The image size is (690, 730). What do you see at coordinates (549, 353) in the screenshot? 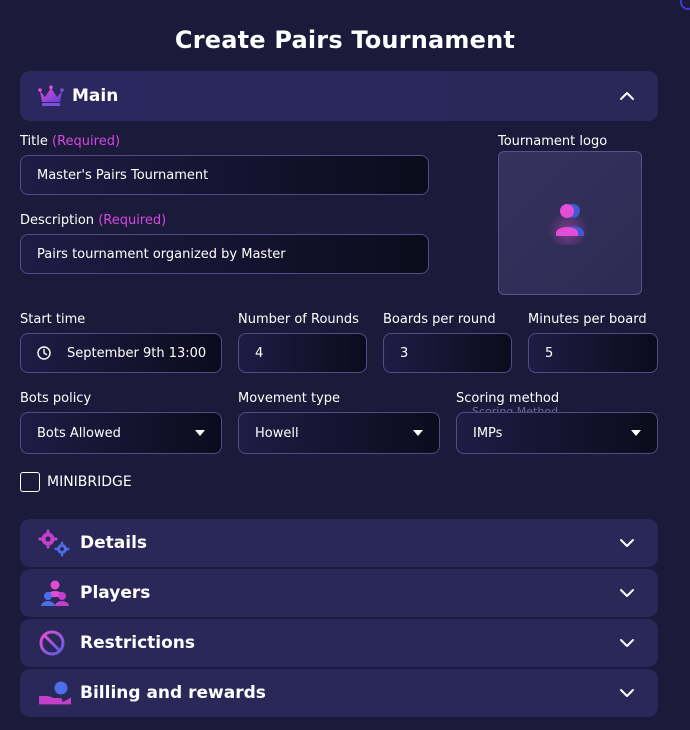
I see `minutes-value: 5` at bounding box center [549, 353].